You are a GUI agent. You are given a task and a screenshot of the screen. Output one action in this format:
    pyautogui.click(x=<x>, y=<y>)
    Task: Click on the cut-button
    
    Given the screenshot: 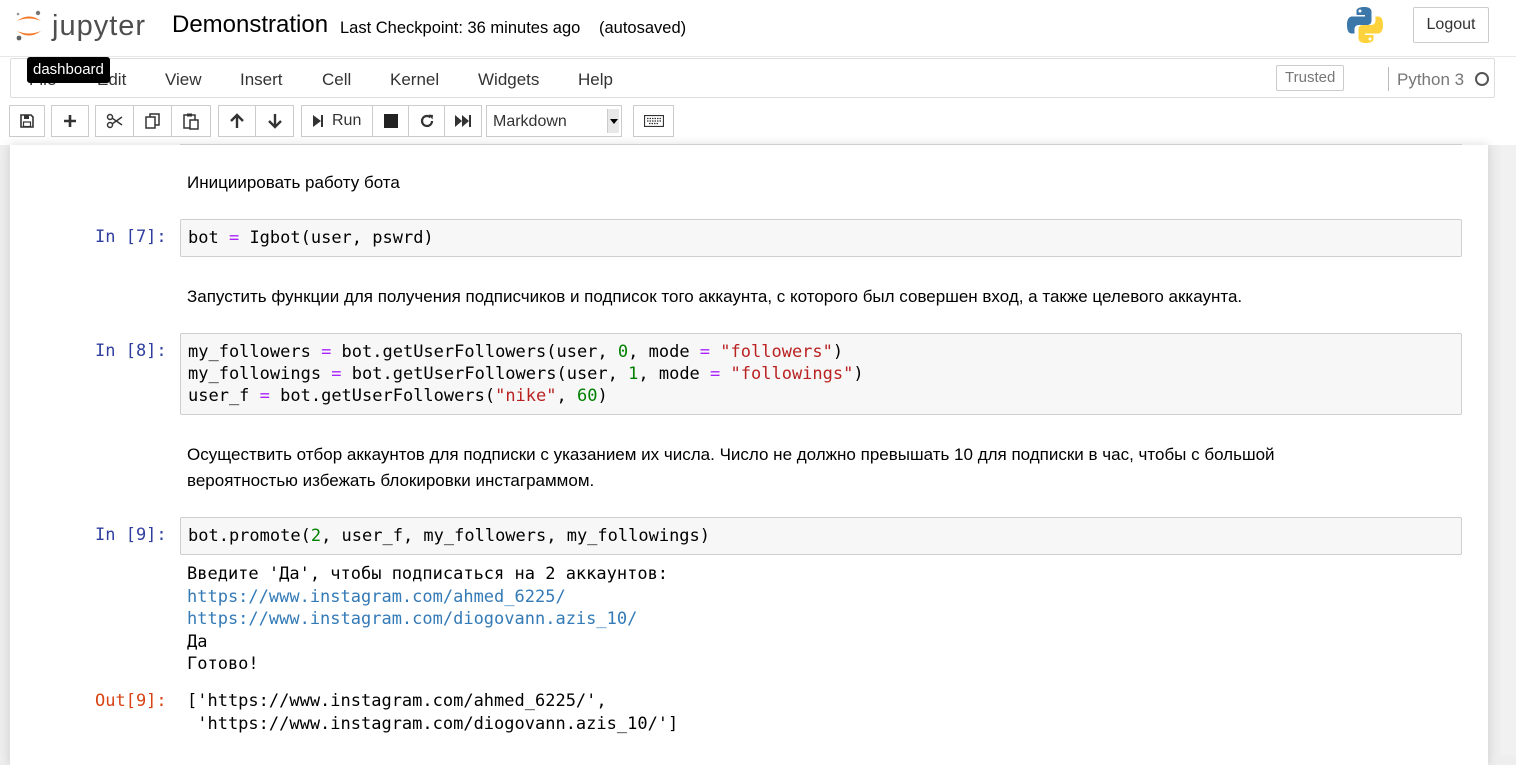 What is the action you would take?
    pyautogui.click(x=114, y=121)
    